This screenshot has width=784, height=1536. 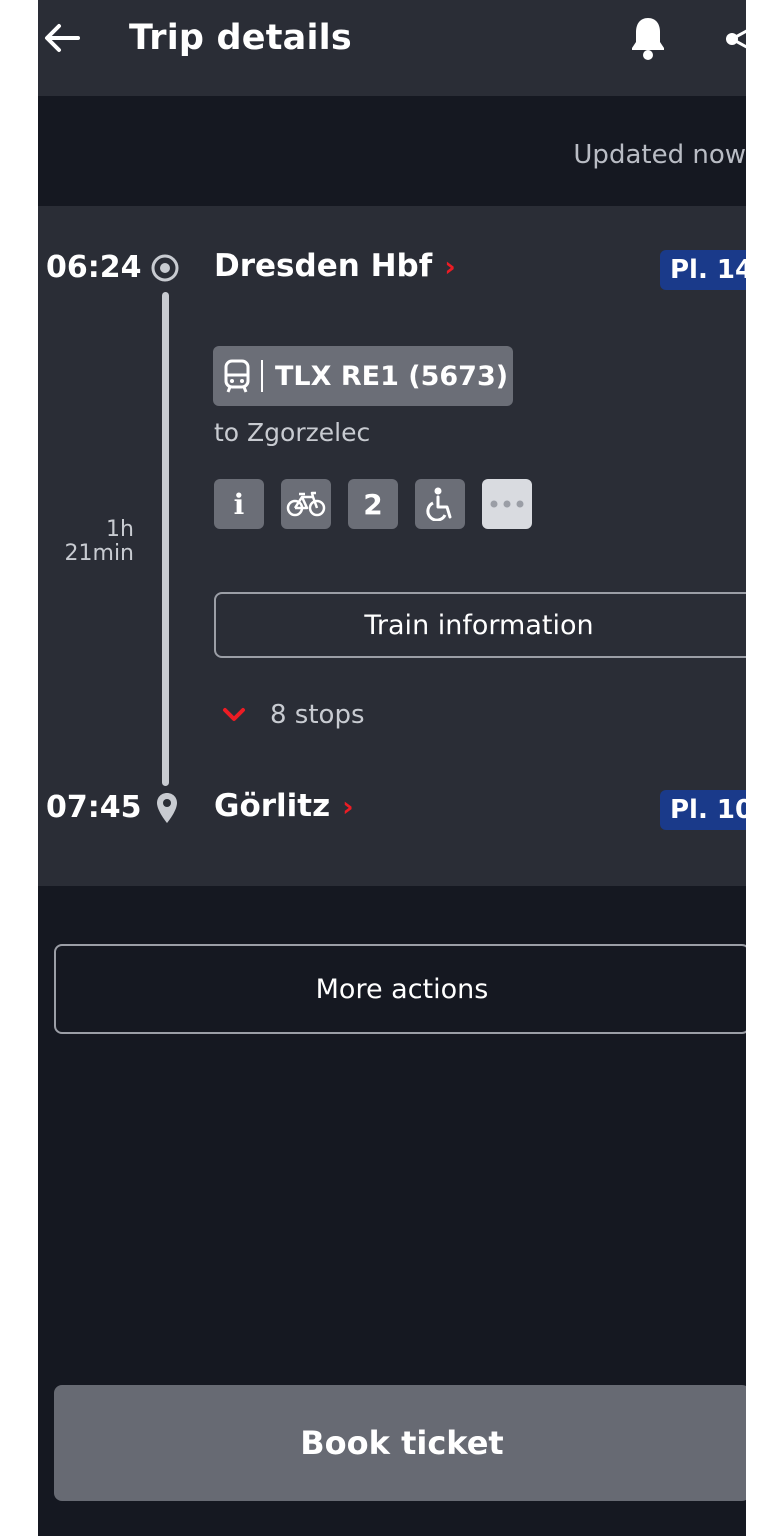 I want to click on stops-toggle: 8 stops, so click(x=293, y=715).